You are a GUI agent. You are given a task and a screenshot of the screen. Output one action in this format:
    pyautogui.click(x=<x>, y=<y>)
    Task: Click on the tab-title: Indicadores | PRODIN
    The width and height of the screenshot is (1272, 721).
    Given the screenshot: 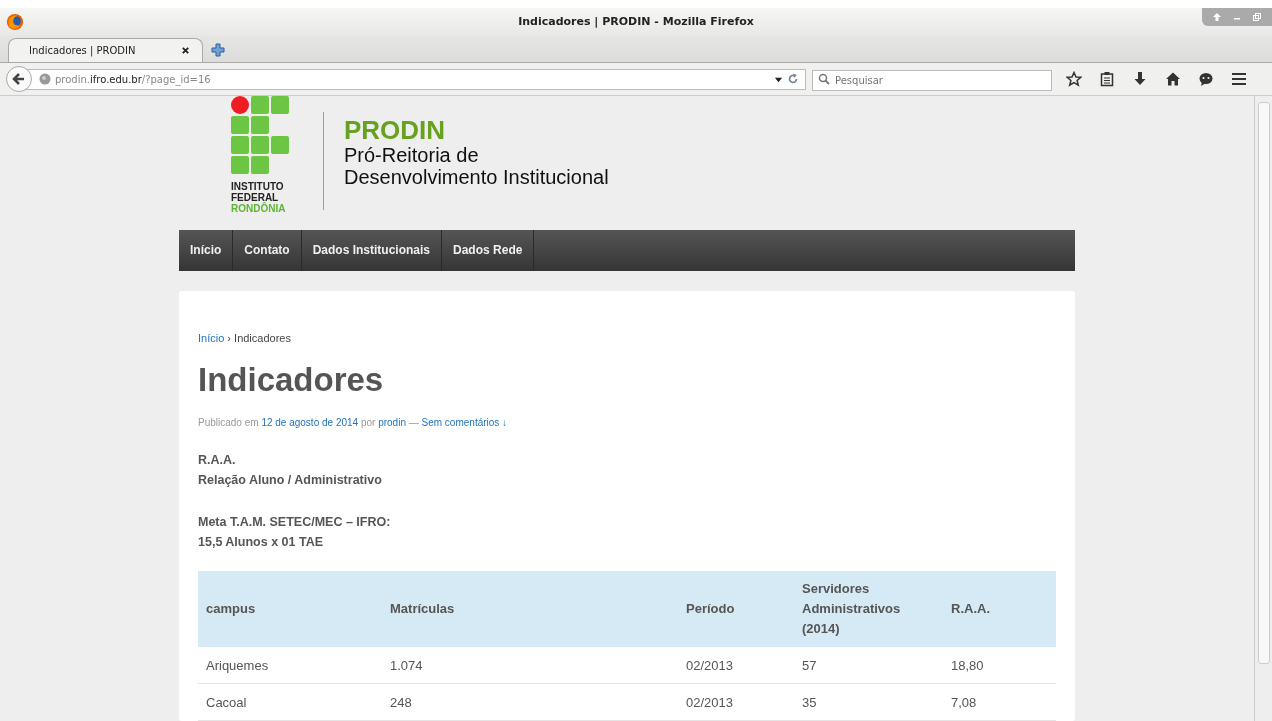 What is the action you would take?
    pyautogui.click(x=82, y=50)
    